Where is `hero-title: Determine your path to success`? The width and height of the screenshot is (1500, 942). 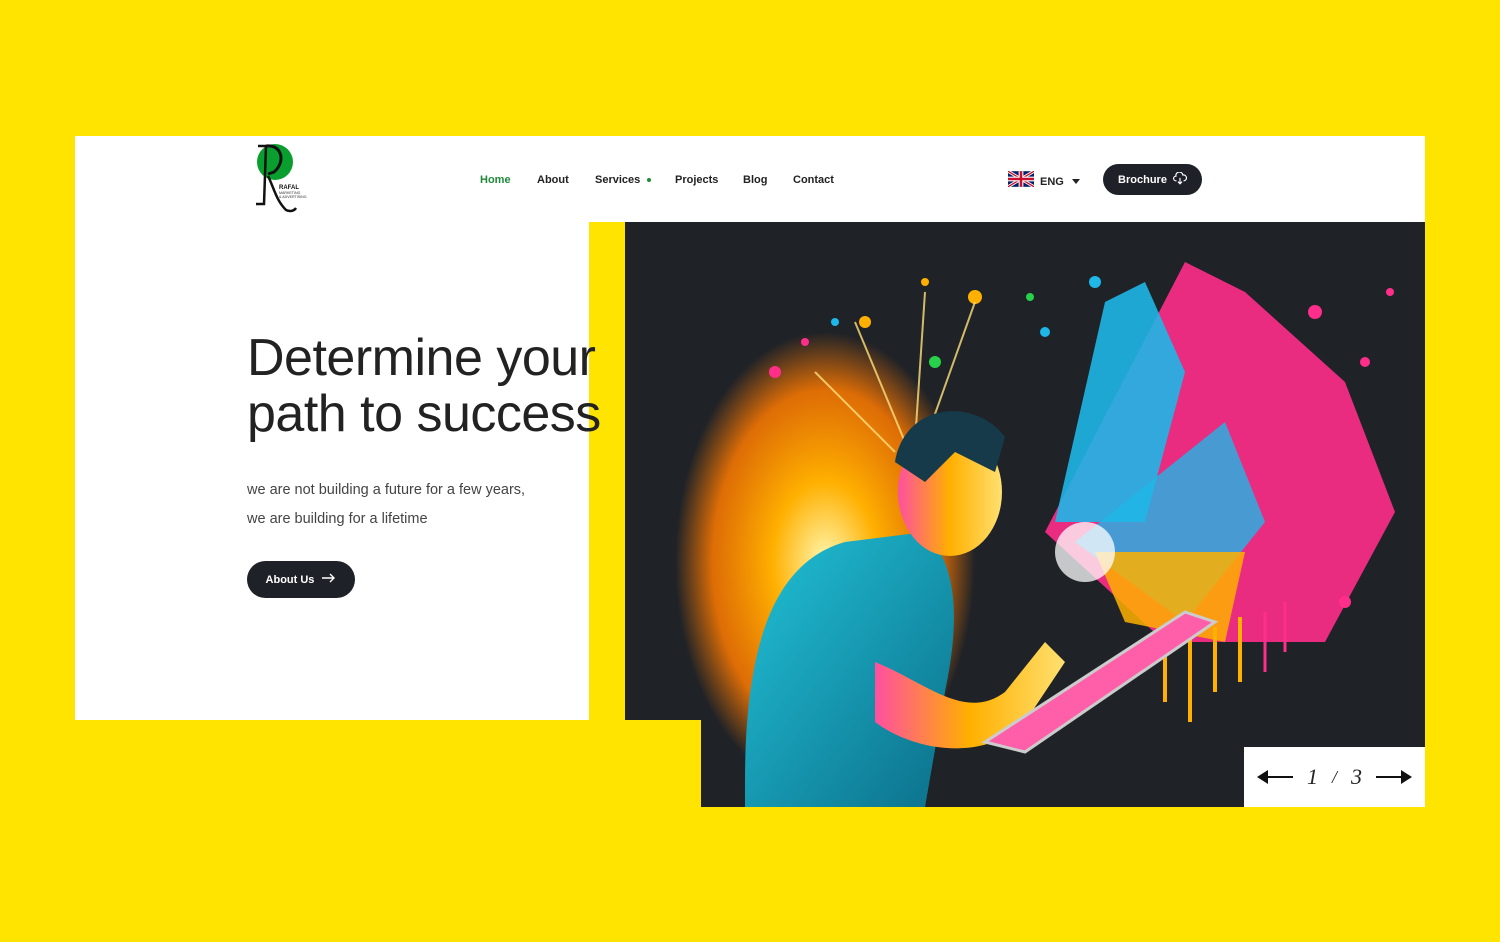 hero-title: Determine your path to success is located at coordinates (457, 386).